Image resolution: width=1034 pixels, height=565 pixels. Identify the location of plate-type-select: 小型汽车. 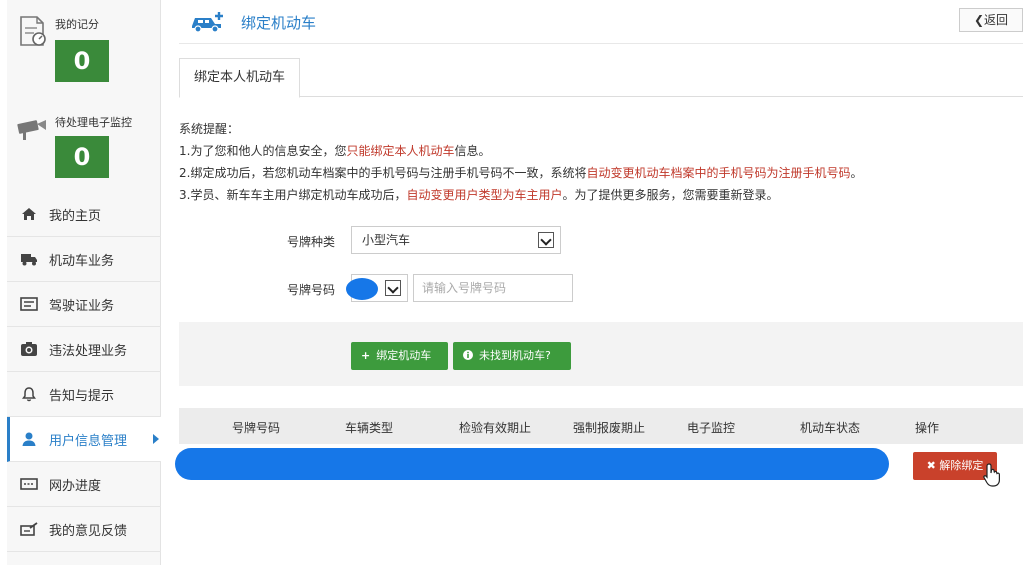
(456, 240).